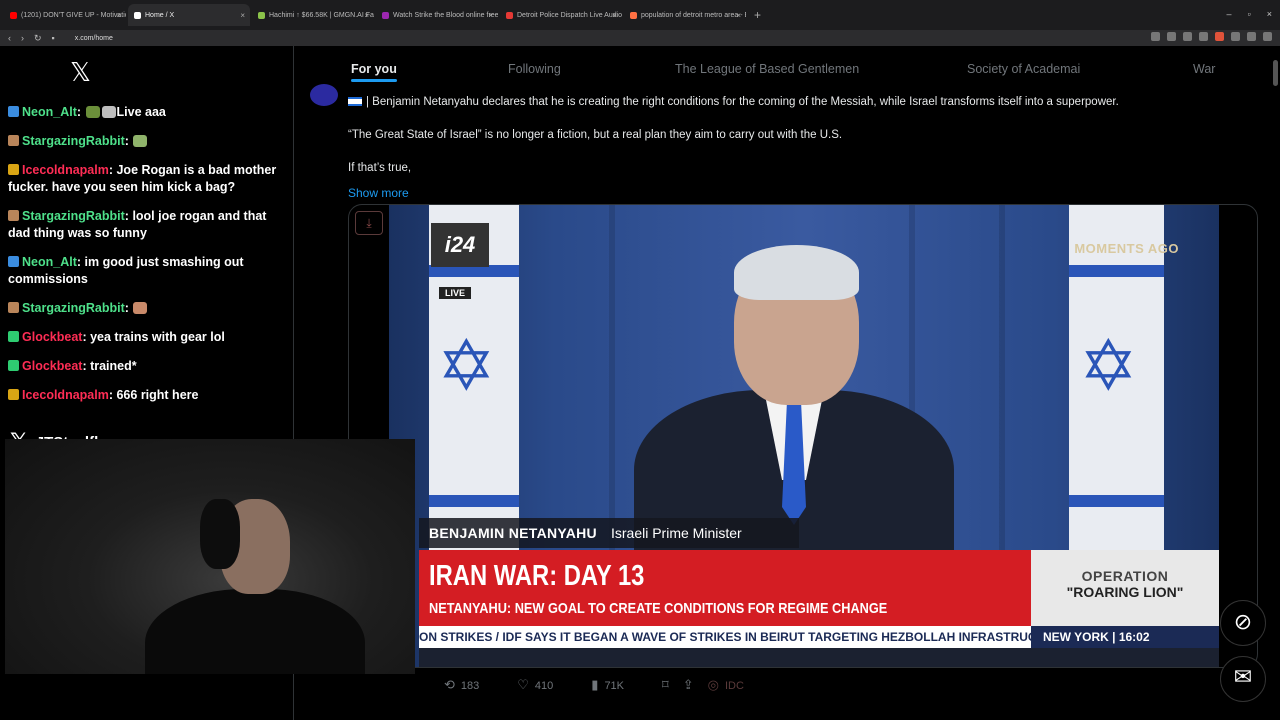  I want to click on share-button: ⇪, so click(688, 685).